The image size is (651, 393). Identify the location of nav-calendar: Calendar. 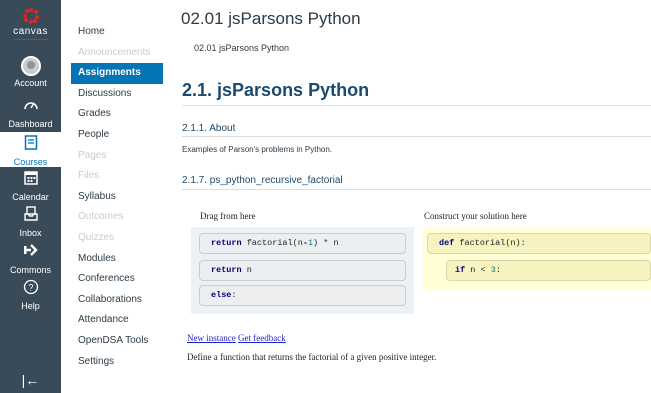
(30, 186).